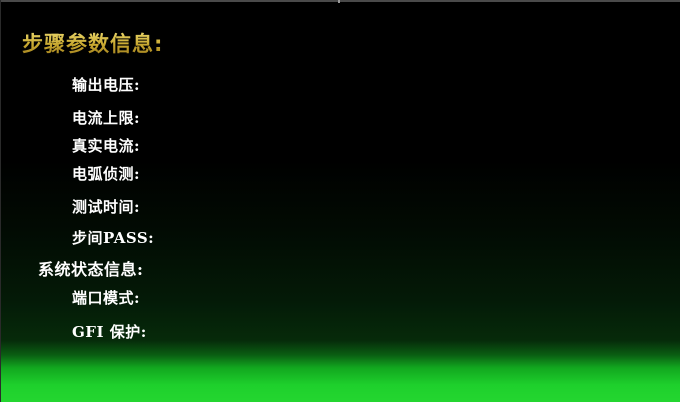 This screenshot has height=402, width=680. What do you see at coordinates (106, 146) in the screenshot?
I see `real-current-label: 真实电流:` at bounding box center [106, 146].